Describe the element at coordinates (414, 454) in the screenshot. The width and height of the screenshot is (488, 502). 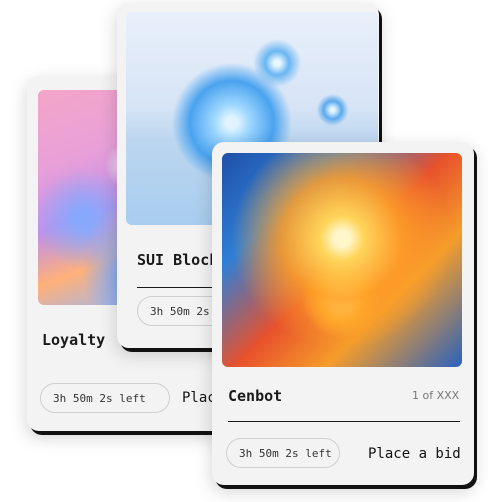
I see `place-bid-button: Place a bid` at that location.